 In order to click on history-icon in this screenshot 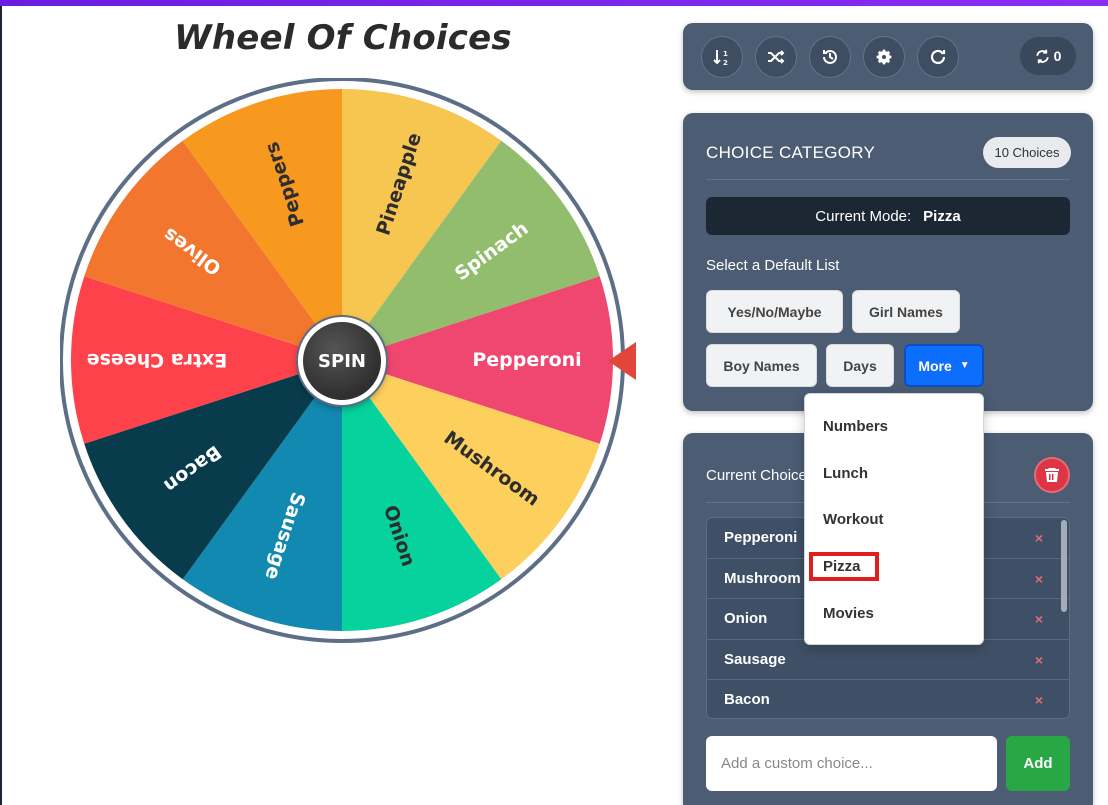, I will do `click(830, 56)`.